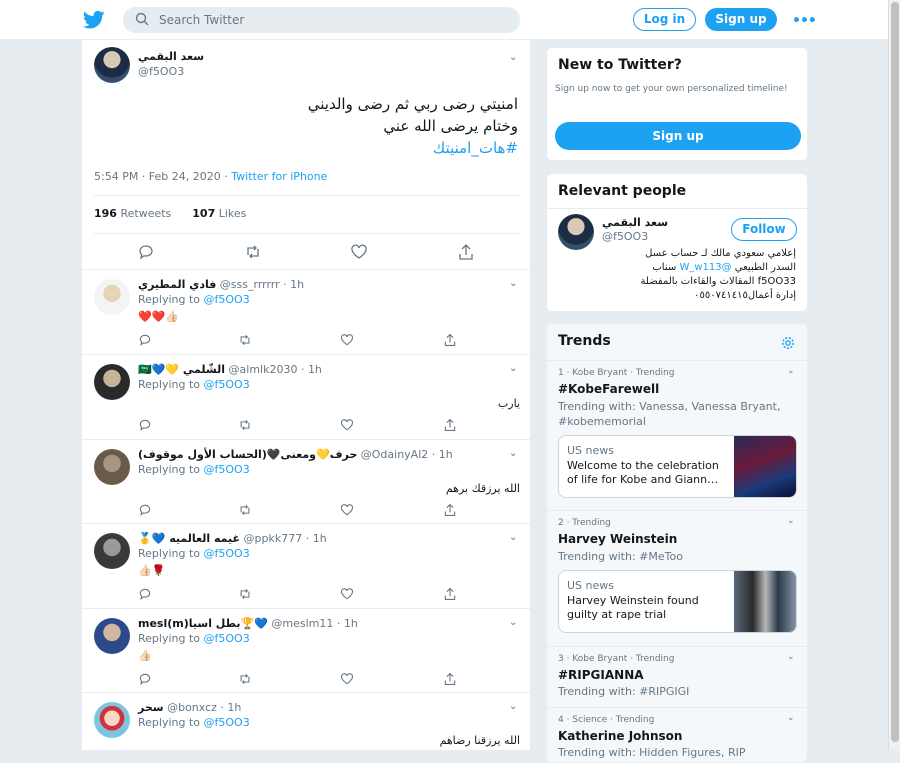 Image resolution: width=900 pixels, height=763 pixels. I want to click on author-handle: @f5OO3, so click(161, 71).